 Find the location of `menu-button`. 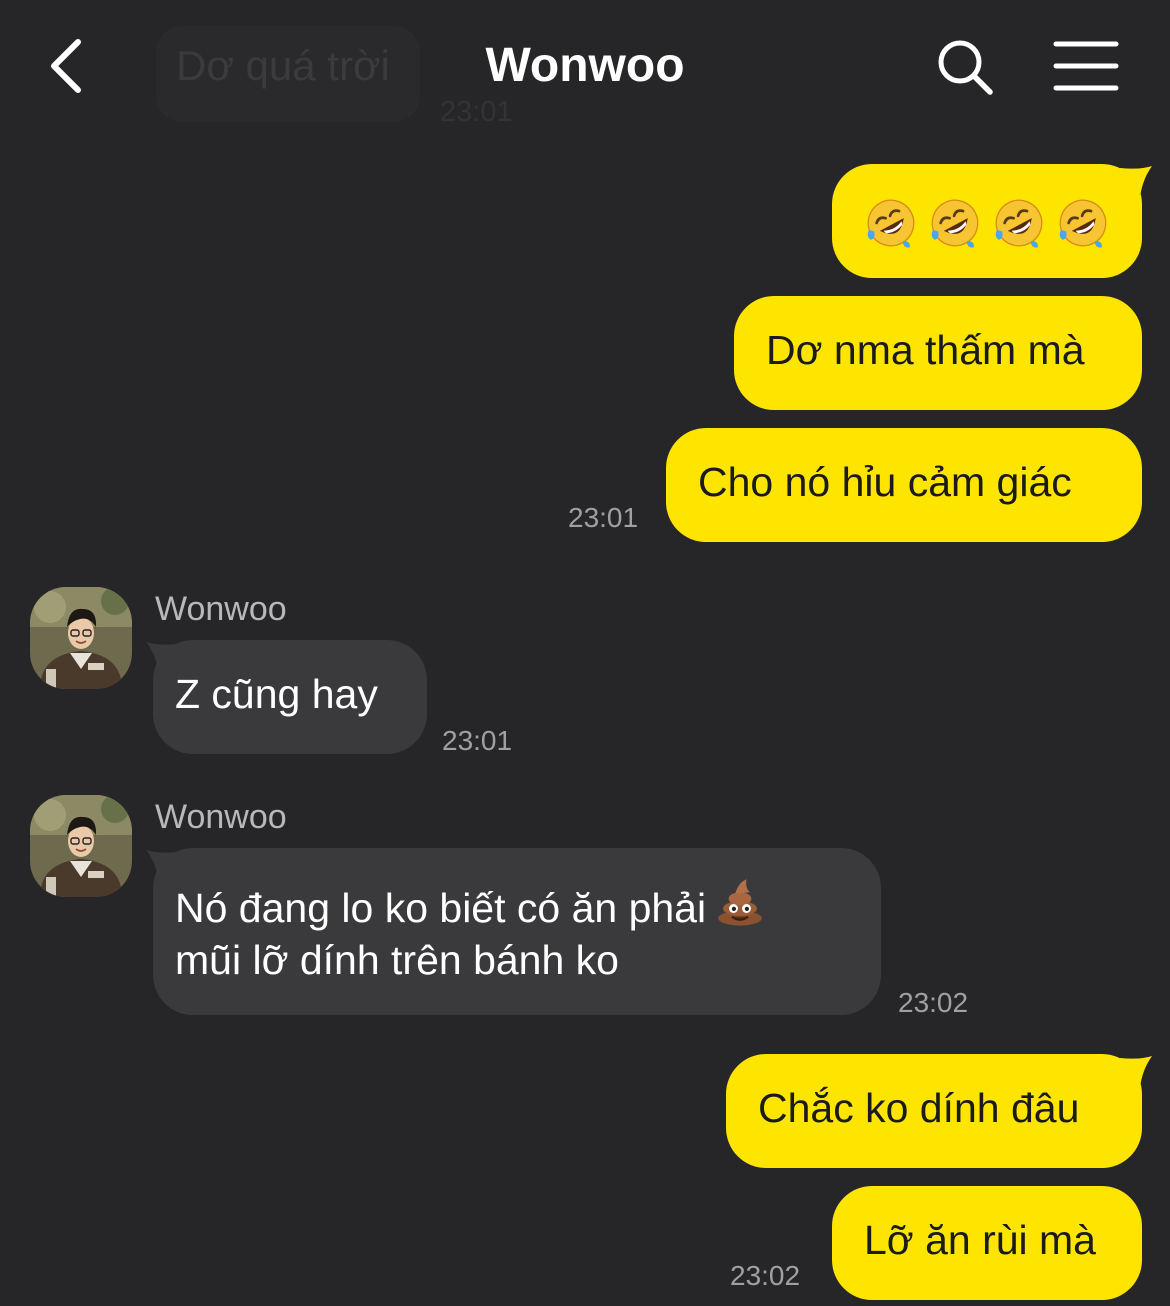

menu-button is located at coordinates (1086, 66).